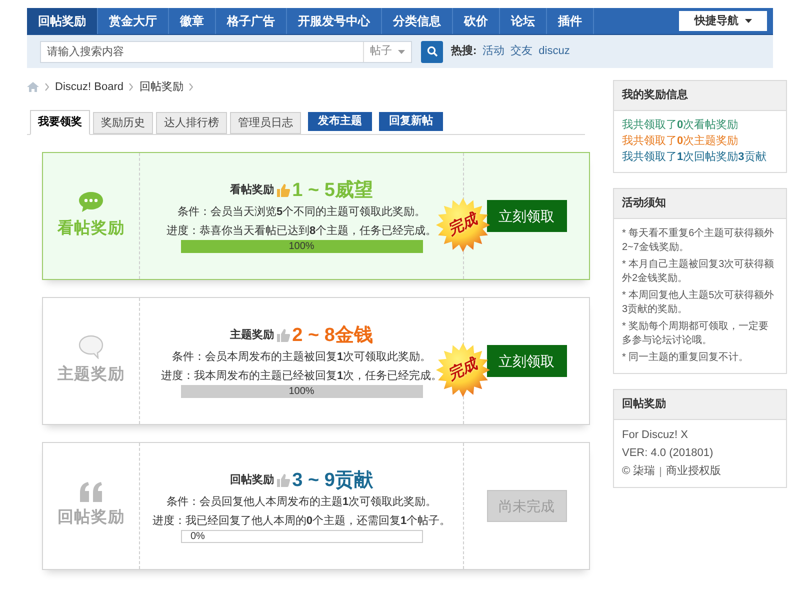 The image size is (800, 594). I want to click on notice-text: * 奖励每个周期都可领取，一定要多参与论坛讨论哦。, so click(696, 334).